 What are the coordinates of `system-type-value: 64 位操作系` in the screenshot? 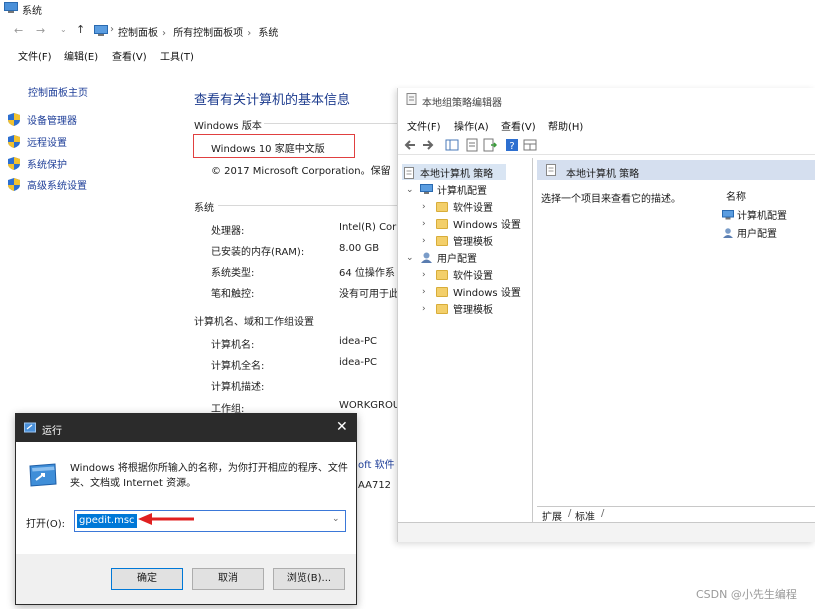 It's located at (367, 273).